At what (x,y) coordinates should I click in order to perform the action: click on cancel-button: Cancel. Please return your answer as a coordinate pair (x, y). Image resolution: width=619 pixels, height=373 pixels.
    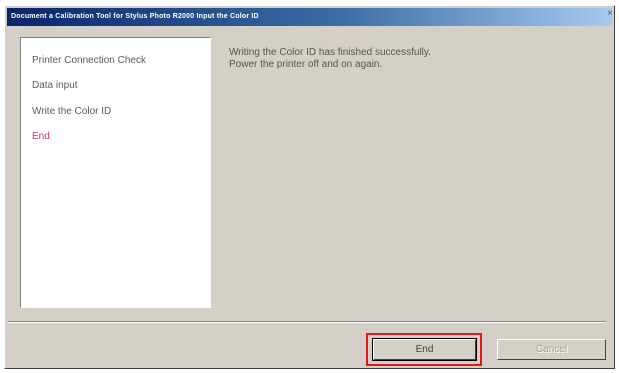
    Looking at the image, I should click on (551, 349).